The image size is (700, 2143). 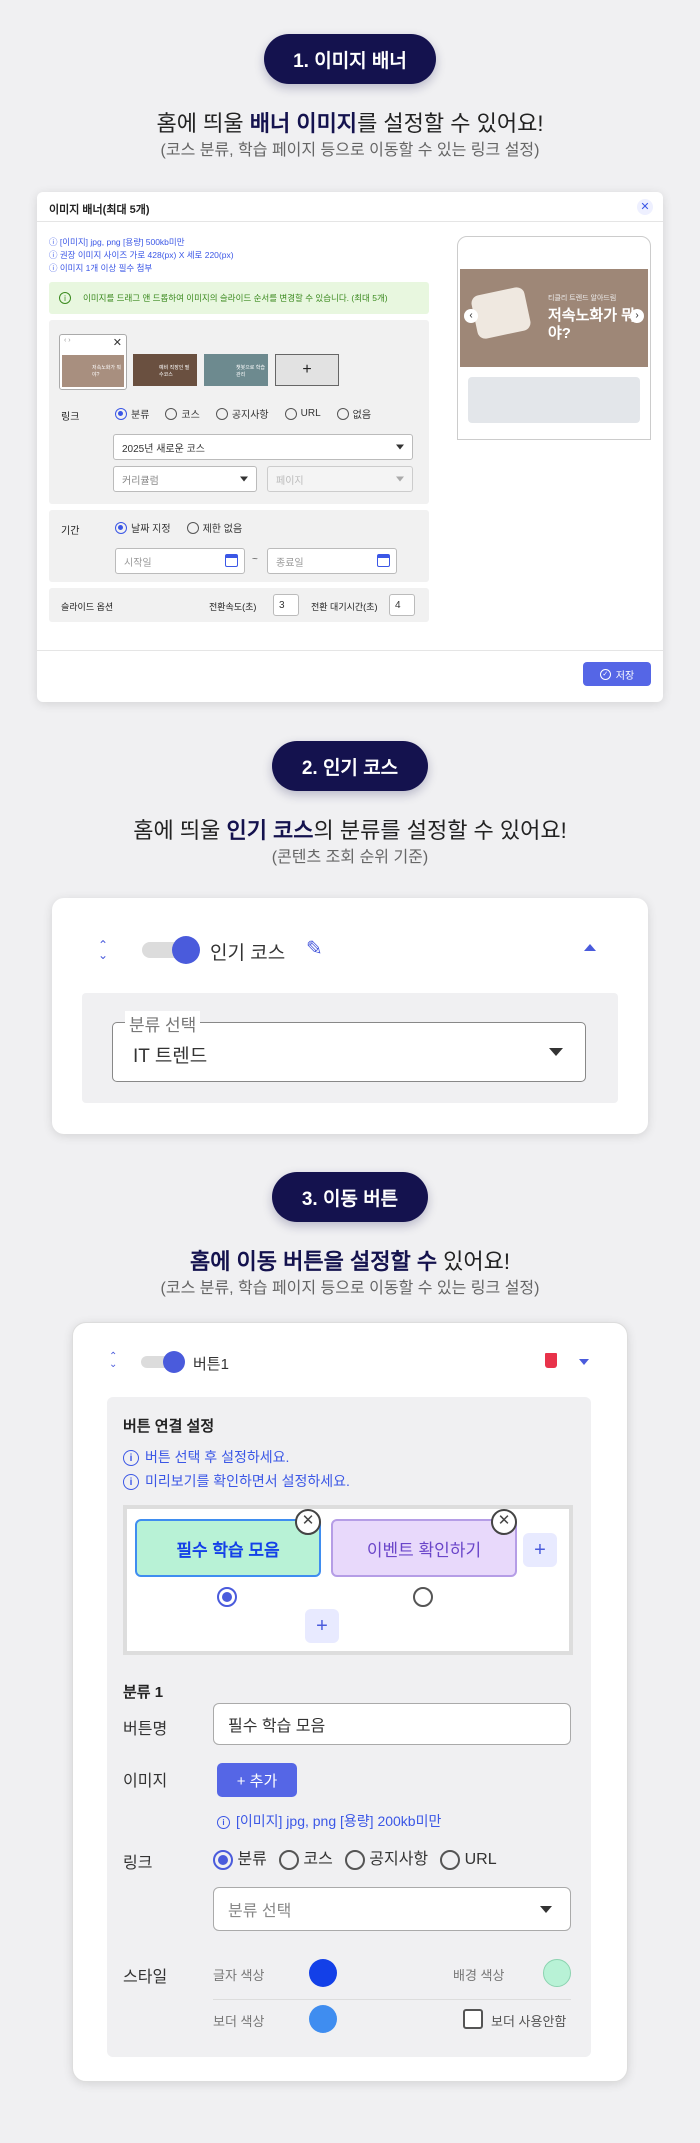 I want to click on pill-label: 3. 이동 버튼, so click(x=350, y=1199).